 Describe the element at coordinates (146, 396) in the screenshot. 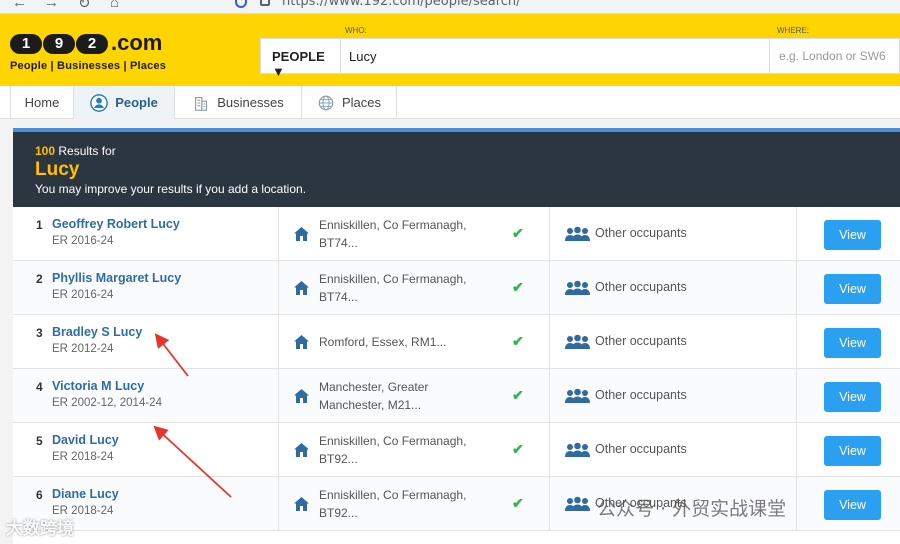

I see `person-cell: 4 Victoria M Lucy ER 2002-12, 2014-24` at that location.